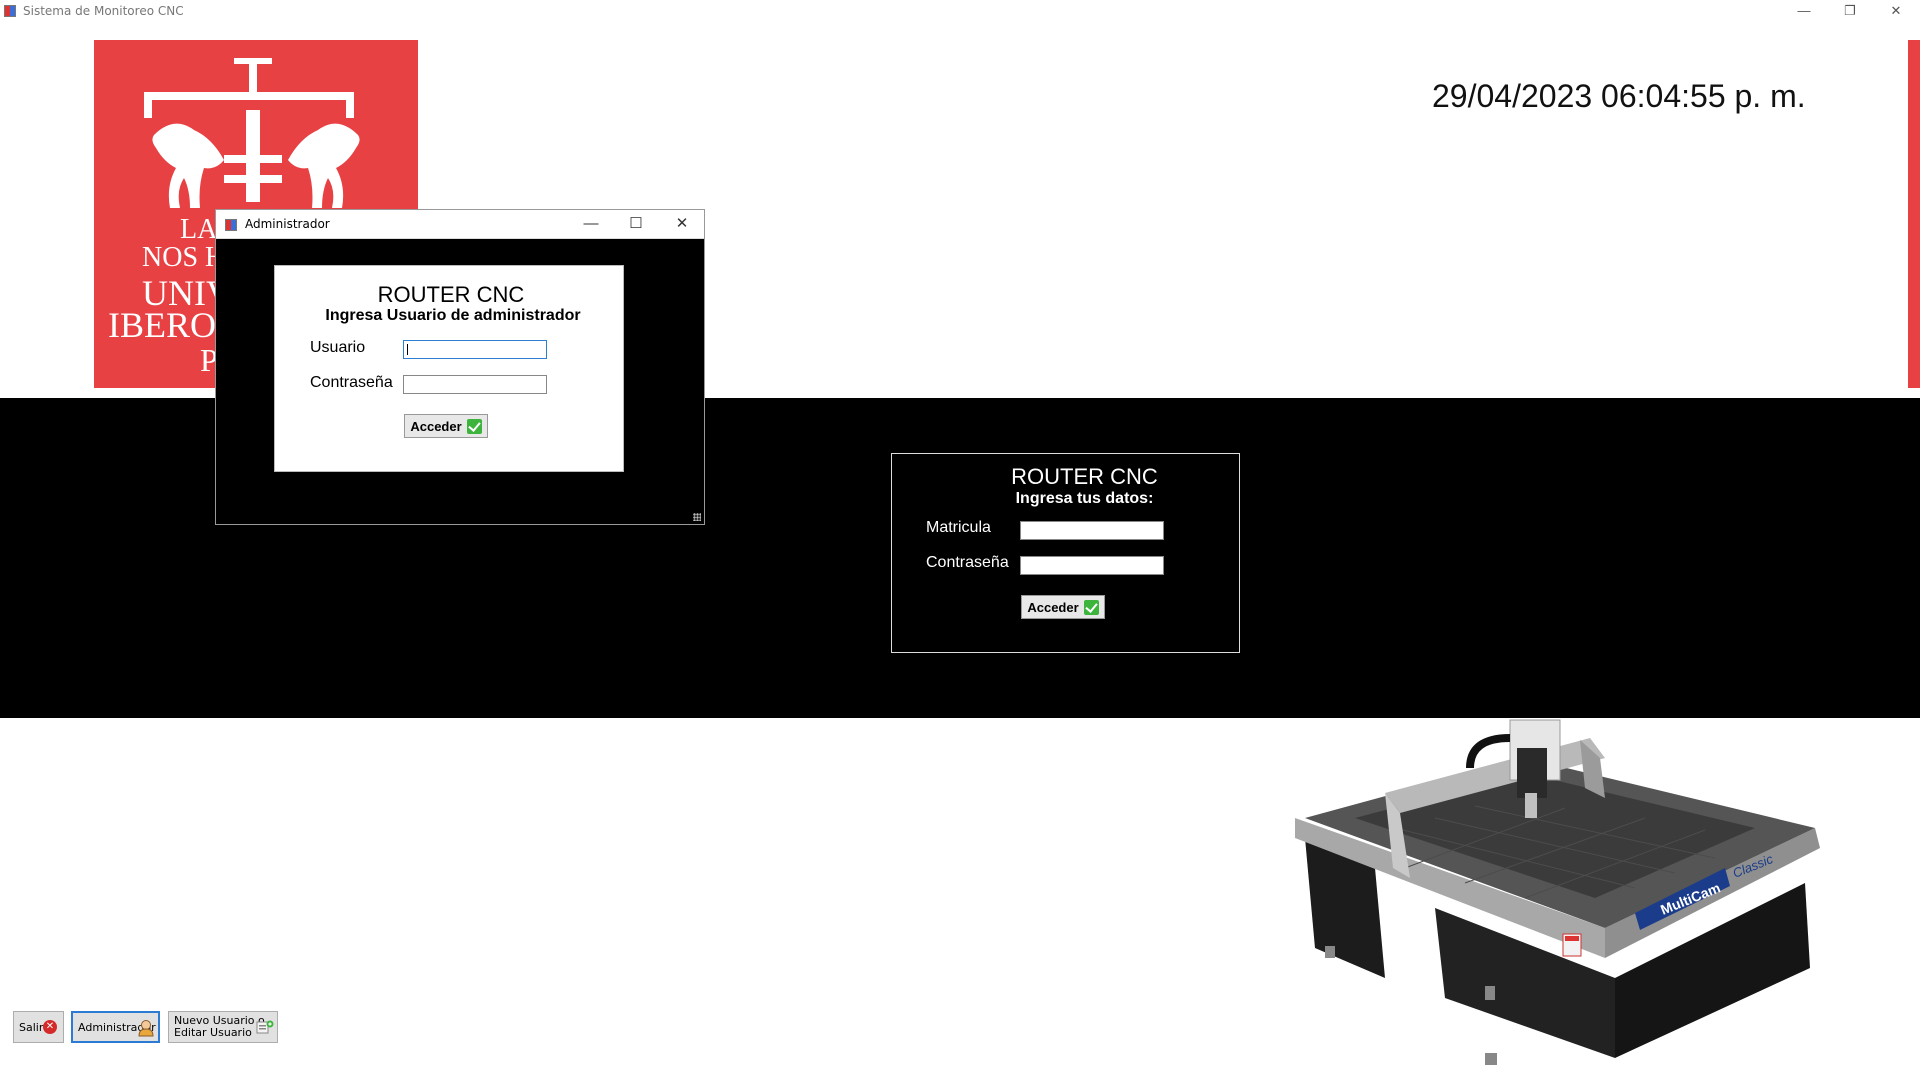 The image size is (1920, 1080). I want to click on datetime-display: 29/04/2023 06:04:55 p. m., so click(1619, 96).